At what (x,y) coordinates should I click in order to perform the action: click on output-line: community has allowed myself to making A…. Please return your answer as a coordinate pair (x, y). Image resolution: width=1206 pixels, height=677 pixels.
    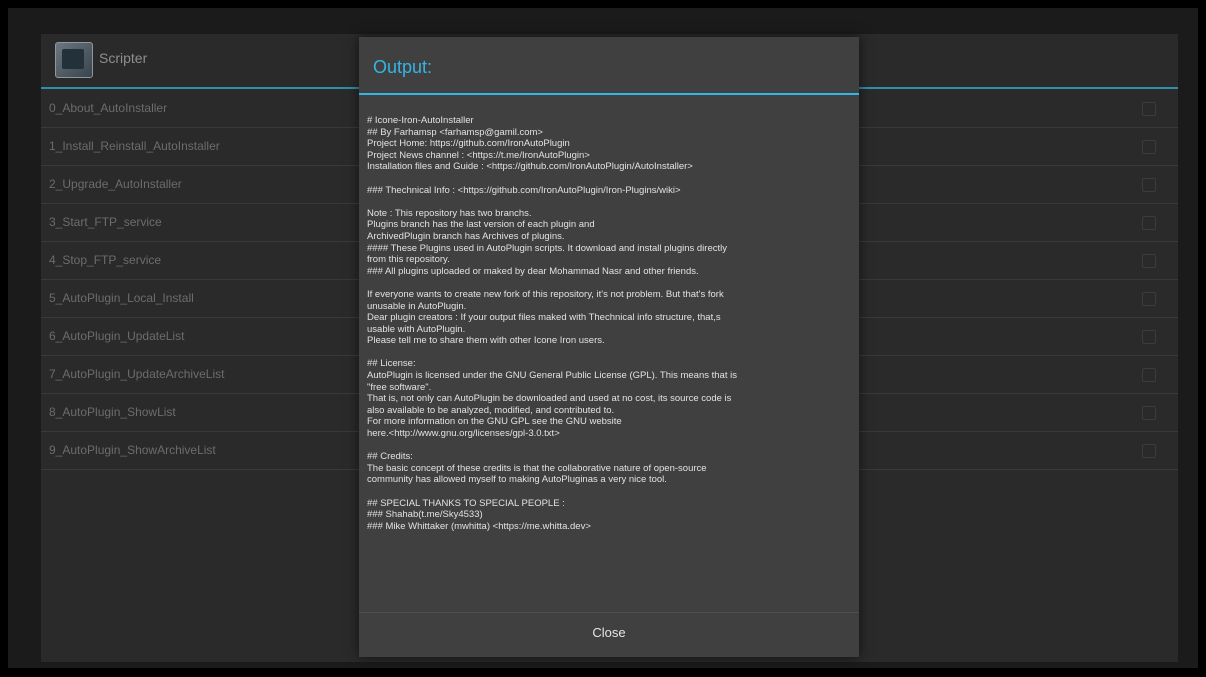
    Looking at the image, I should click on (517, 480).